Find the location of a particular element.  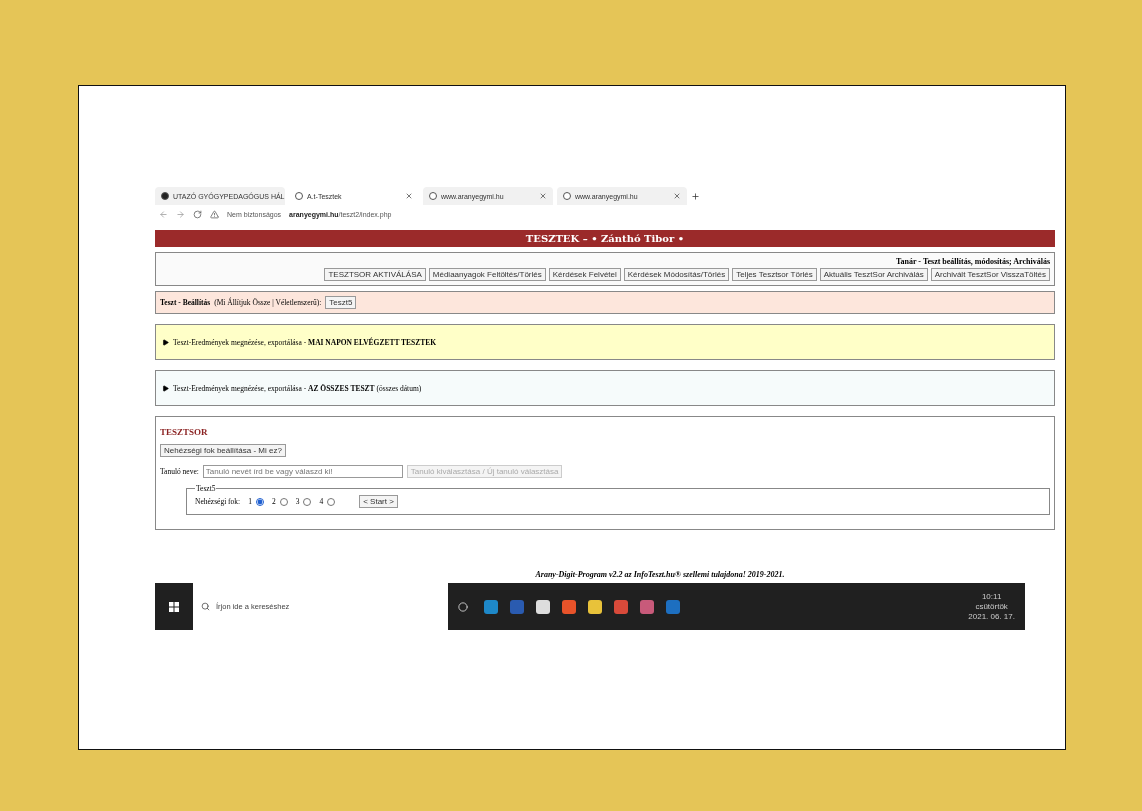

action-button: Kérdések Felvétel is located at coordinates (584, 274).